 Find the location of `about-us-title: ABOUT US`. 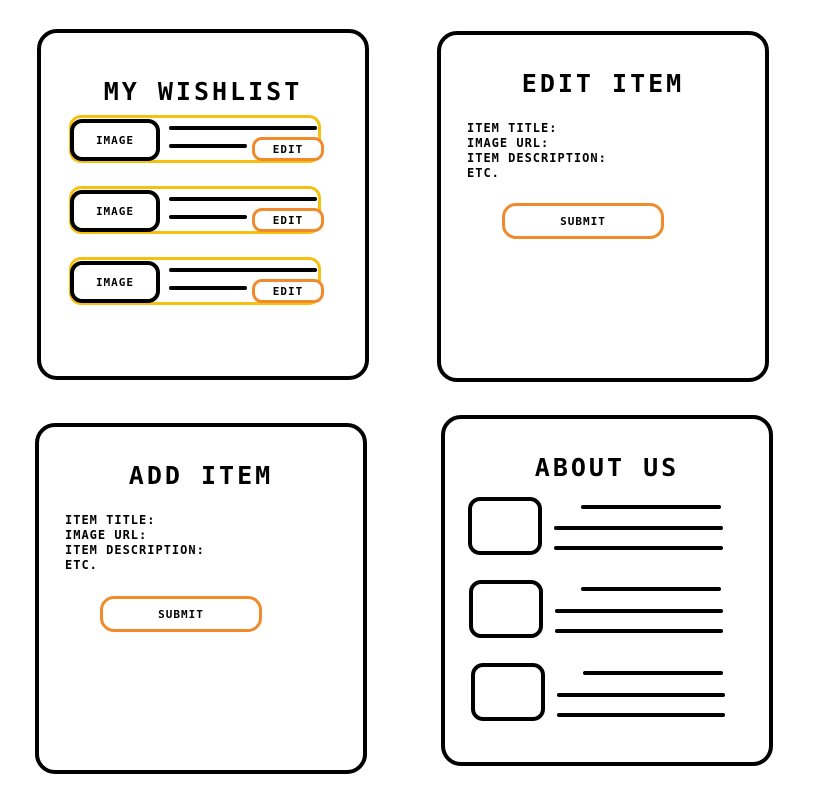

about-us-title: ABOUT US is located at coordinates (607, 467).